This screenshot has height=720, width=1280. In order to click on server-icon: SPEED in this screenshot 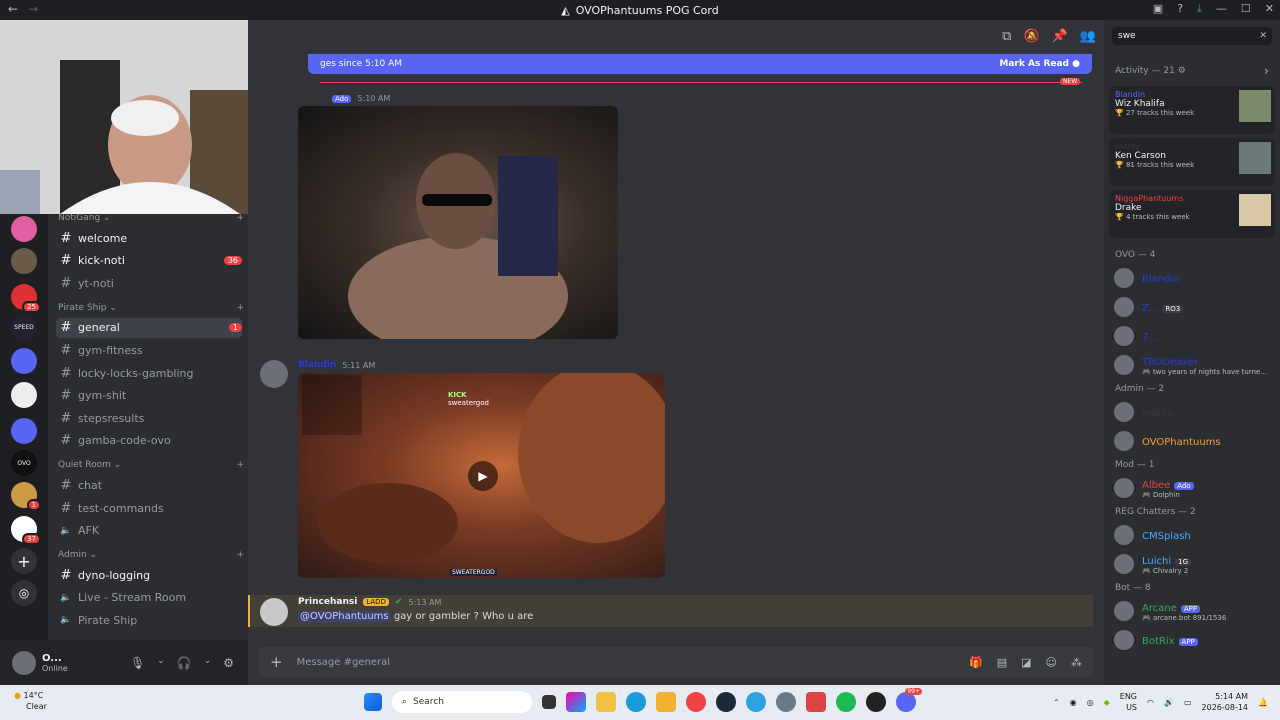, I will do `click(24, 327)`.